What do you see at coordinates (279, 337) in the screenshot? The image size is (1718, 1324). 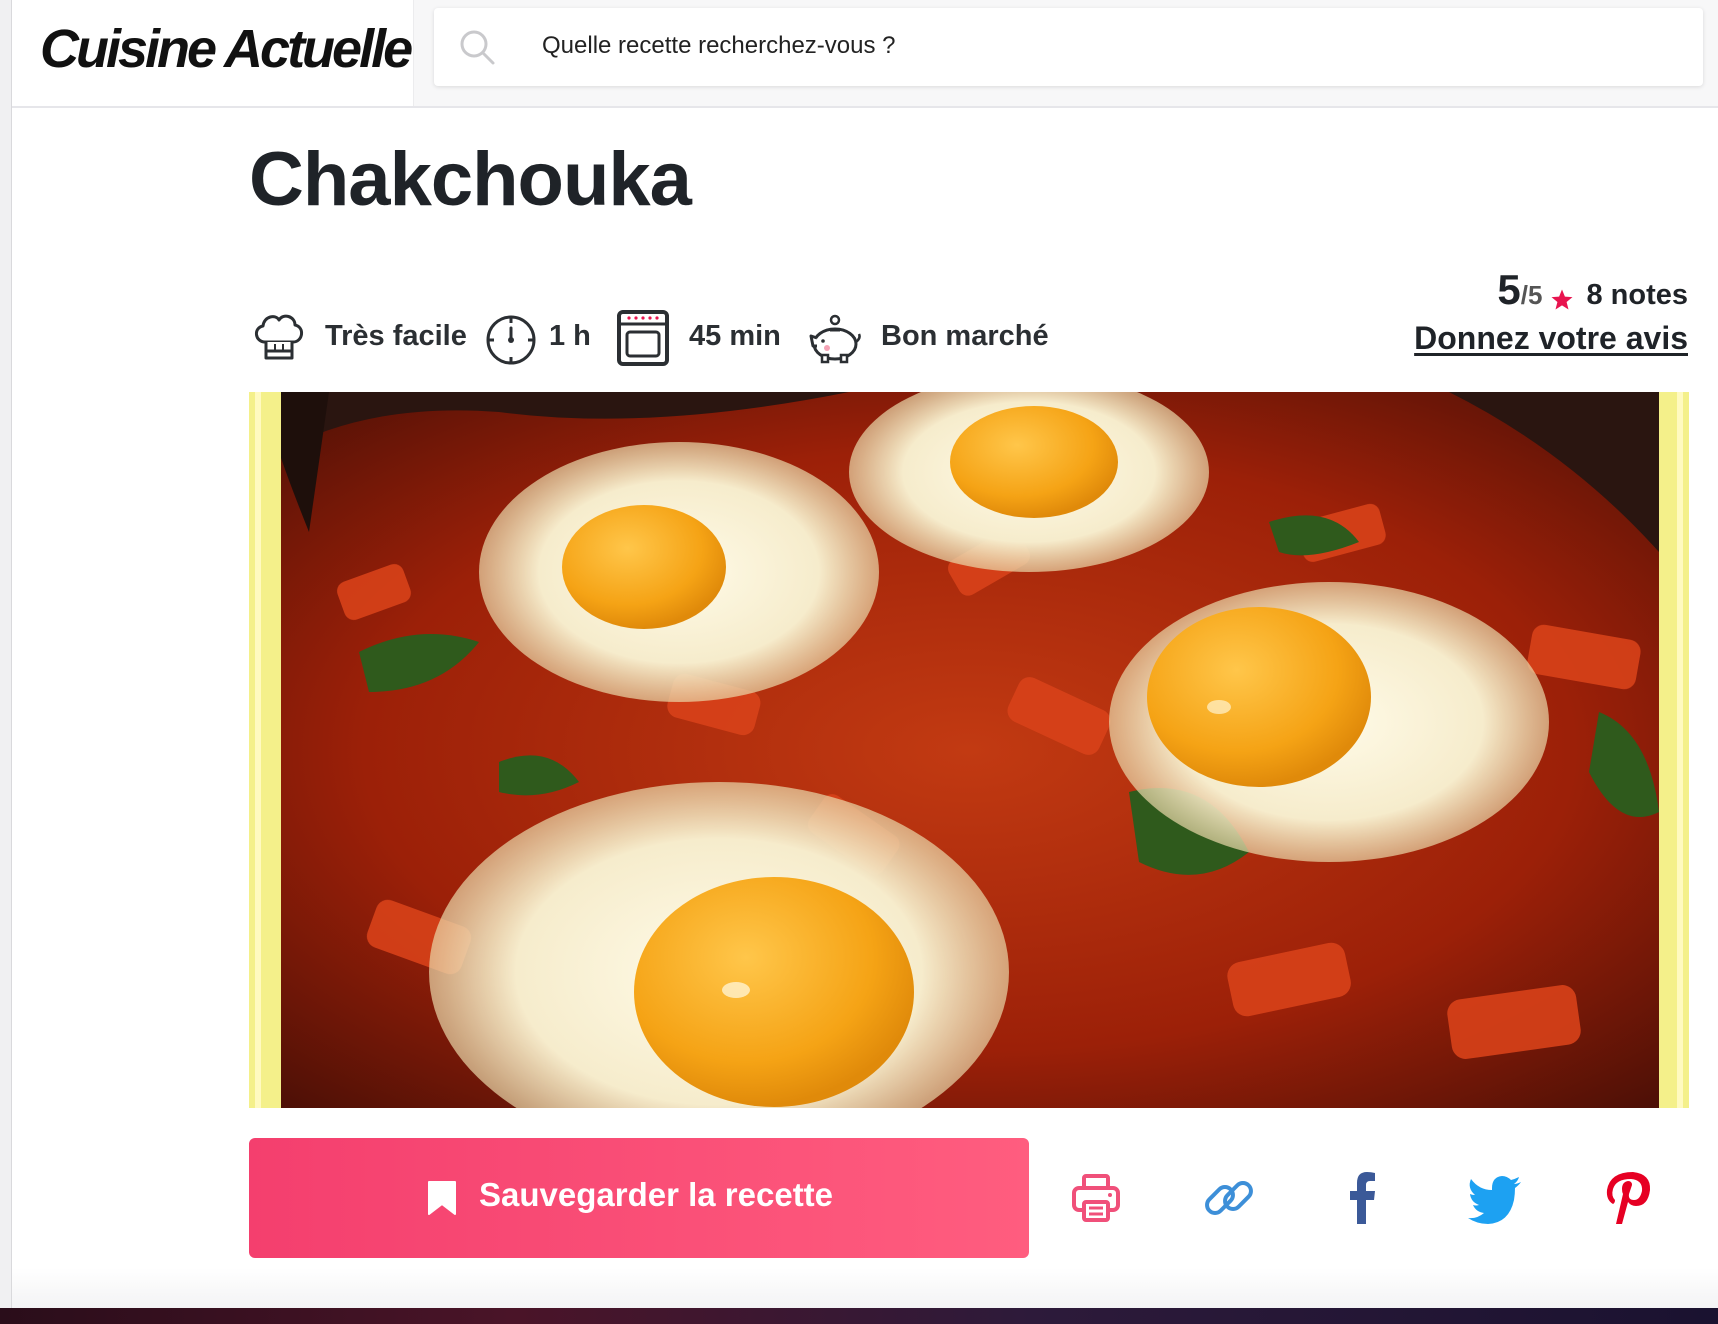 I see `chef-hat-icon` at bounding box center [279, 337].